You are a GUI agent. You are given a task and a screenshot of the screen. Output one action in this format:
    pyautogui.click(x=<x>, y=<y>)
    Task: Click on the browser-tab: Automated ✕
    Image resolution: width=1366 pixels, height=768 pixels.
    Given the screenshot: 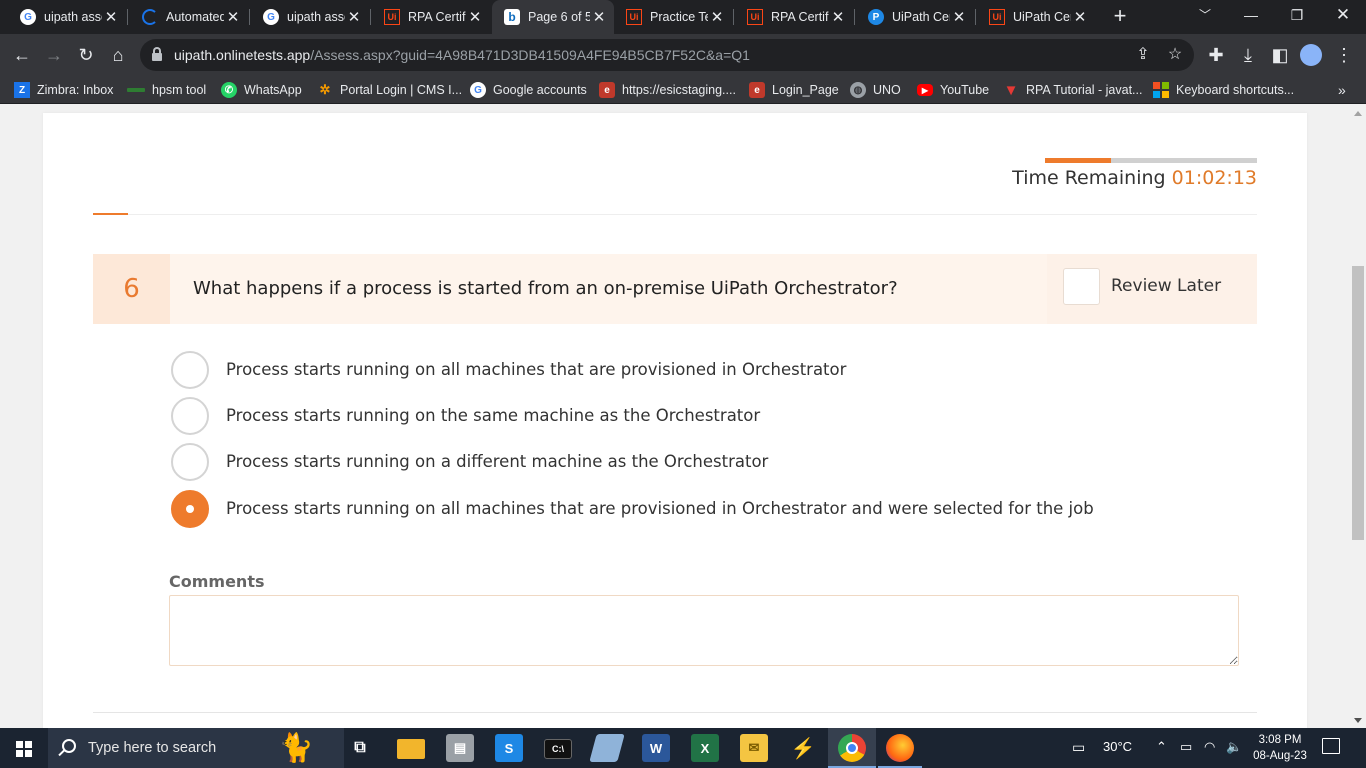 What is the action you would take?
    pyautogui.click(x=189, y=17)
    